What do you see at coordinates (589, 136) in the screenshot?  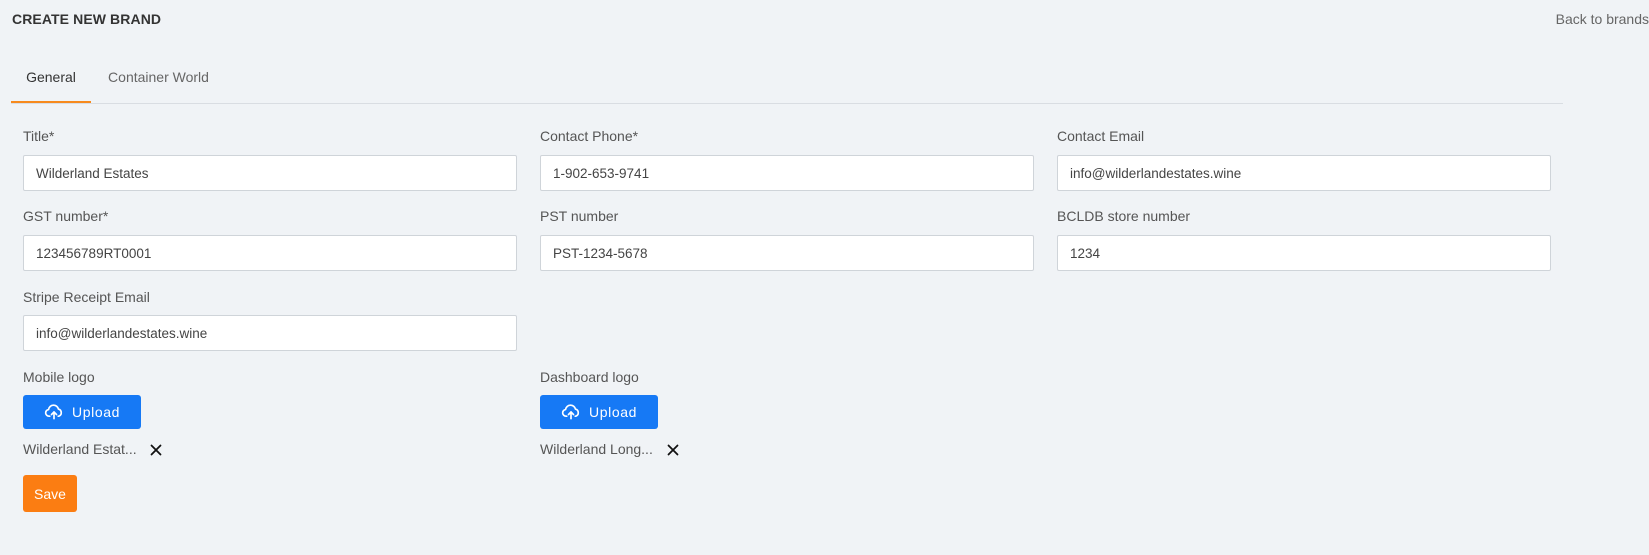 I see `contact-phone-label: Contact Phone*` at bounding box center [589, 136].